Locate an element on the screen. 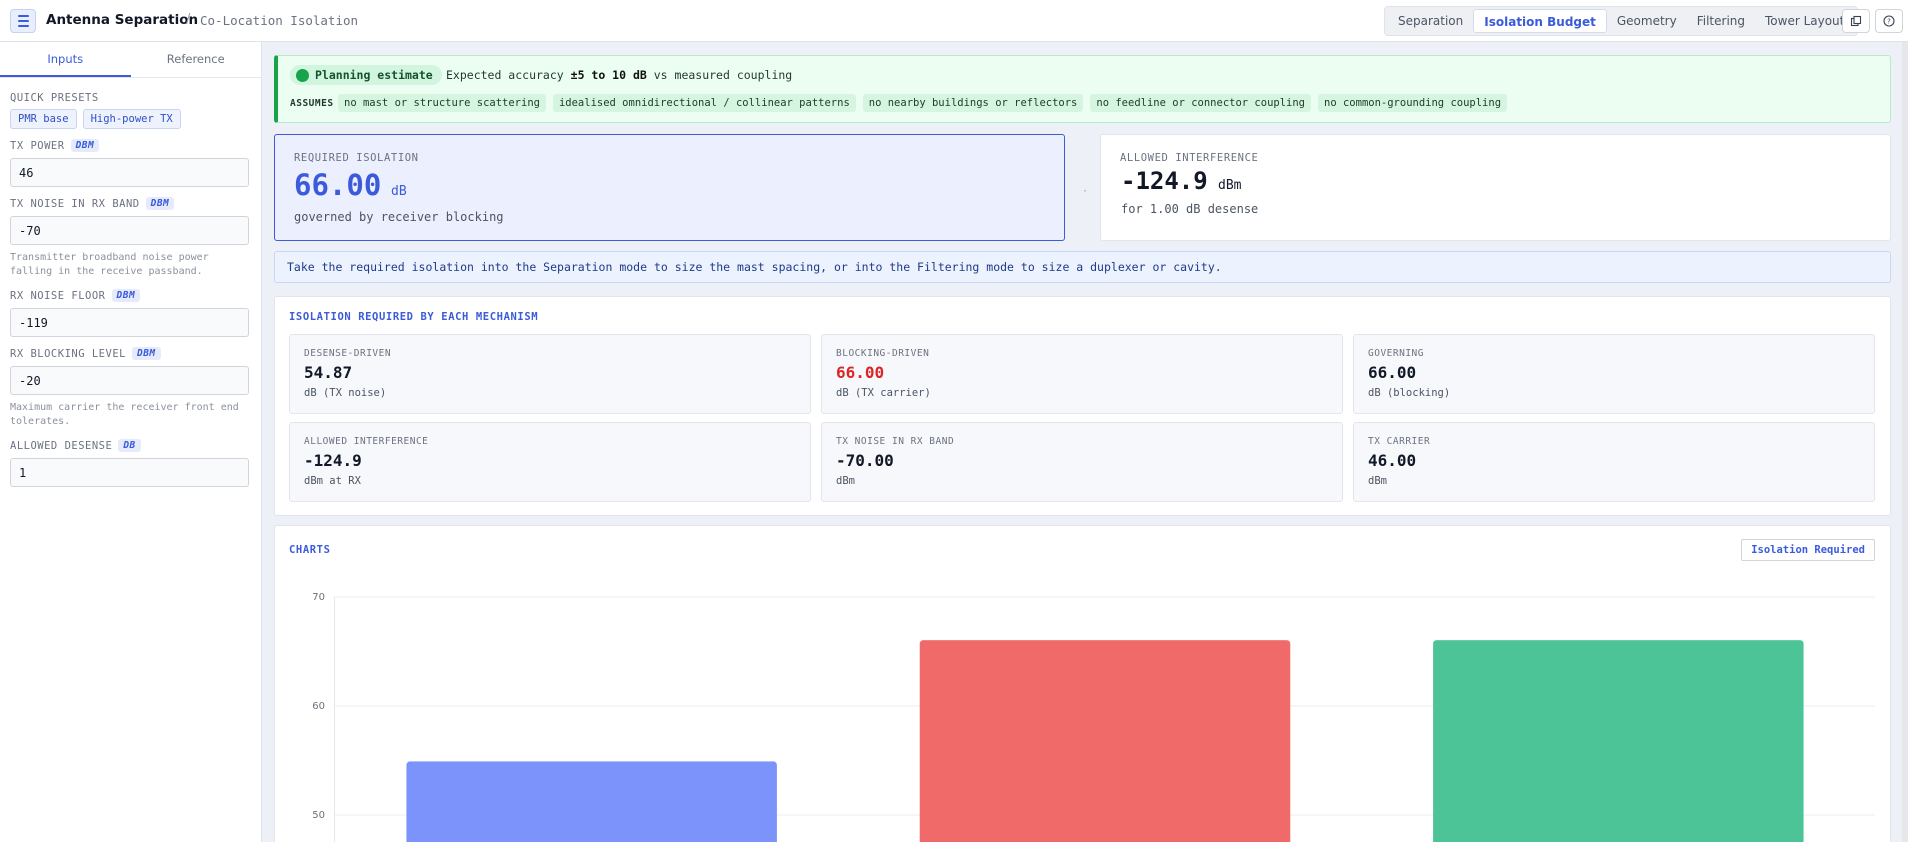 The height and width of the screenshot is (842, 1908). cell-value: 46.00 is located at coordinates (1392, 460).